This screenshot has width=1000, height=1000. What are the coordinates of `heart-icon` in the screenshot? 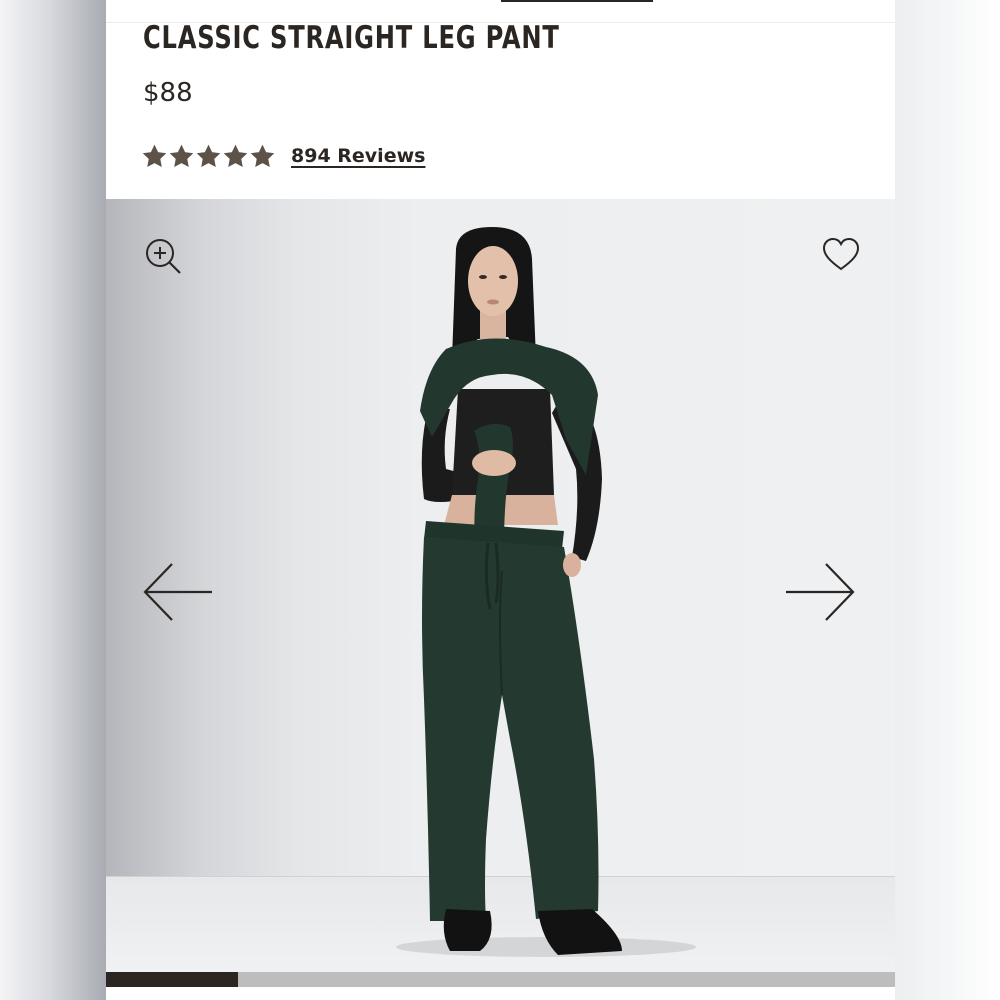 It's located at (841, 255).